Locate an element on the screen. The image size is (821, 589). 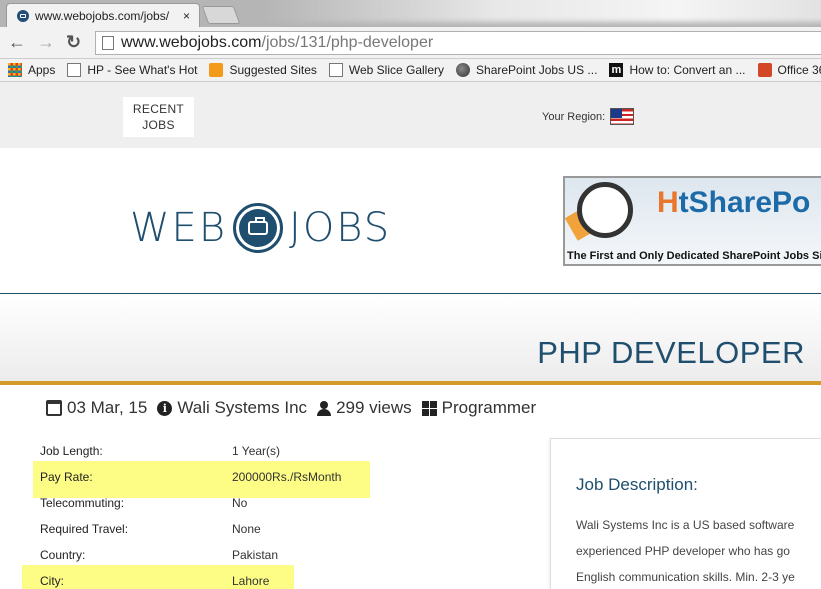
address-bar: www.webojobs.com/jobs/131/php-developer is located at coordinates (458, 43).